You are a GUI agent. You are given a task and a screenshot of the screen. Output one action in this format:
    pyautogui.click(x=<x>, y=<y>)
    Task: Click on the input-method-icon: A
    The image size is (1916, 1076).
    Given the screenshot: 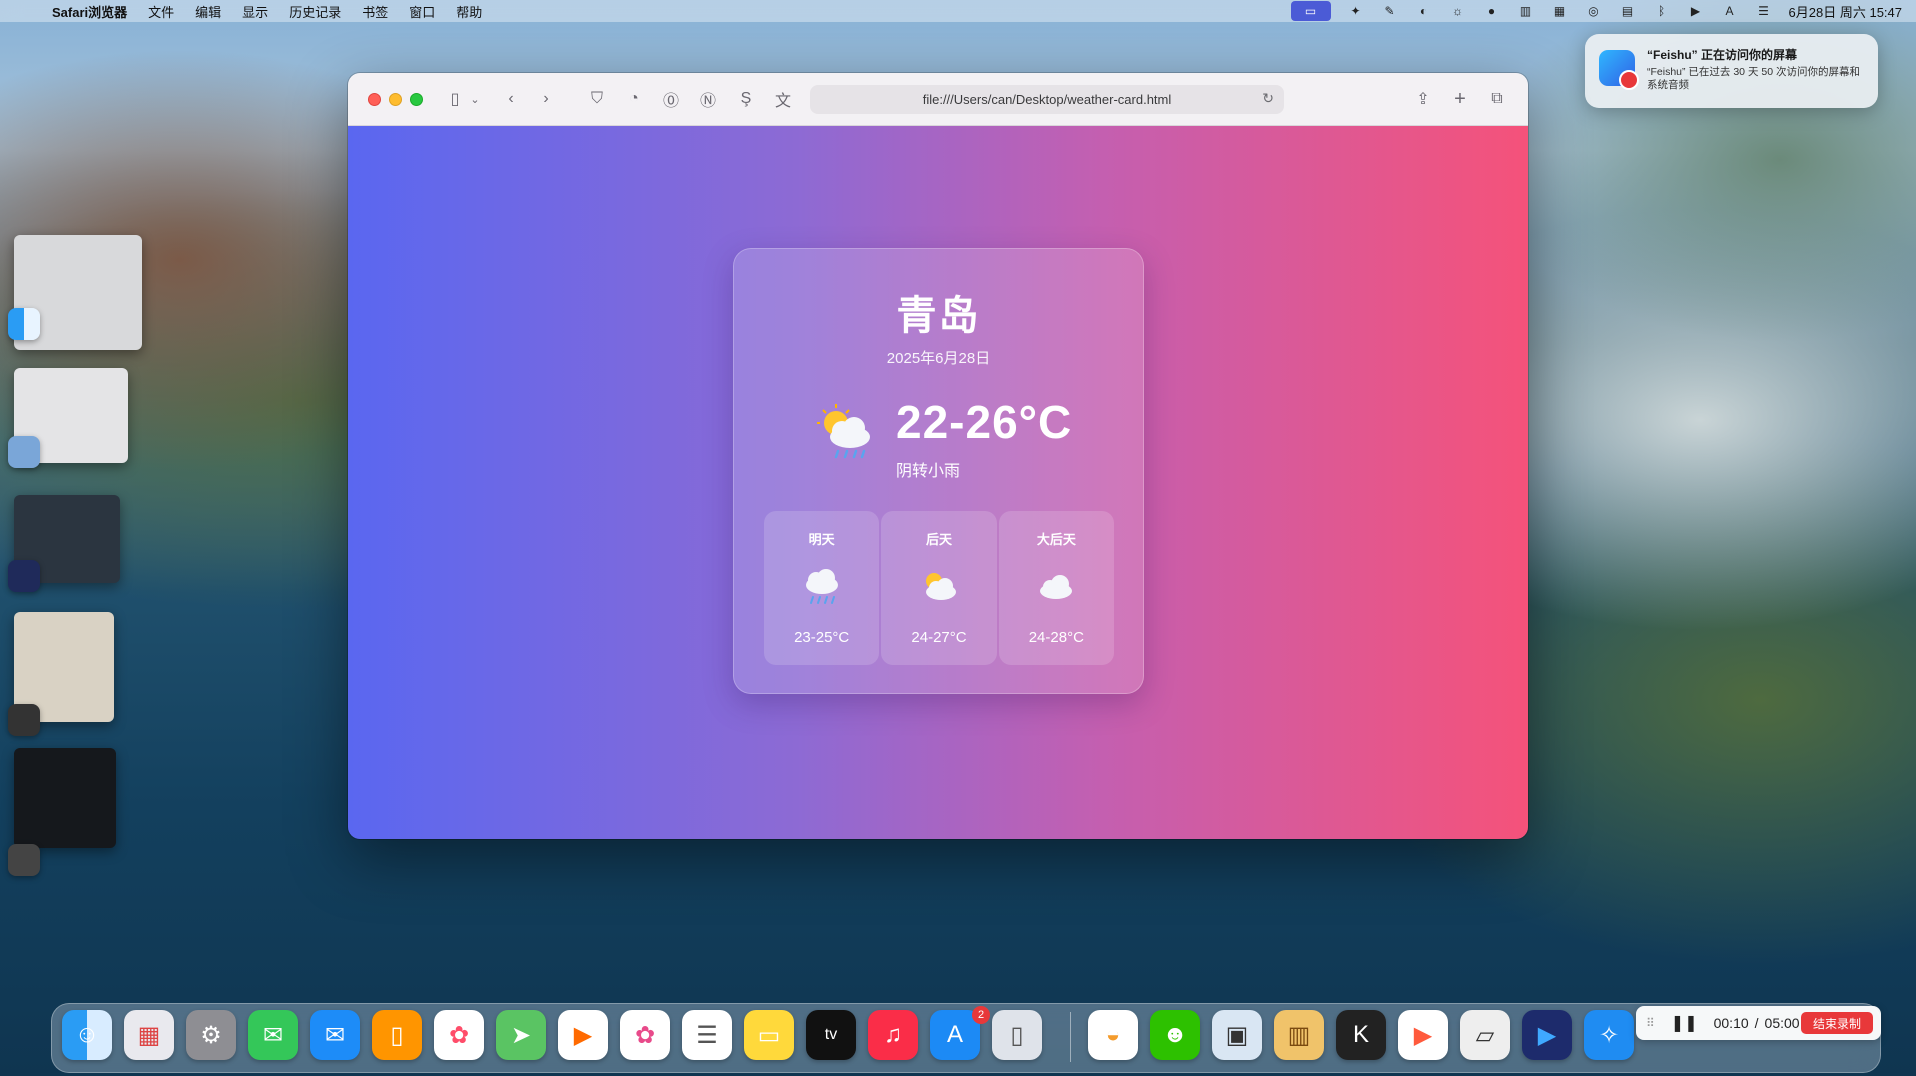 What is the action you would take?
    pyautogui.click(x=1730, y=11)
    